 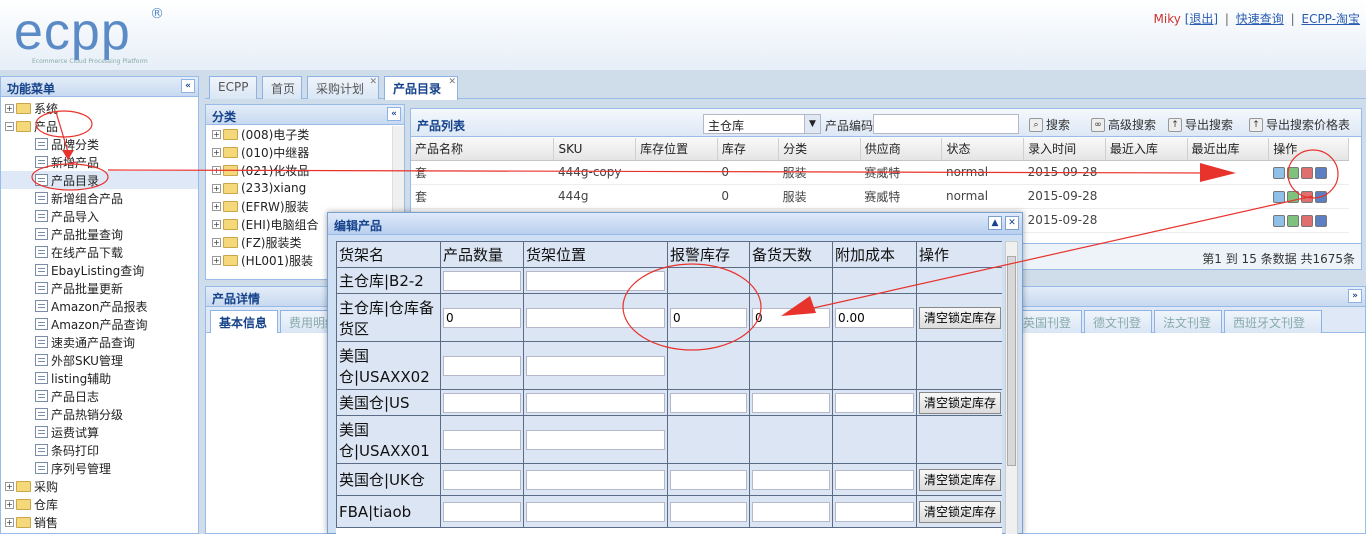 What do you see at coordinates (99, 162) in the screenshot?
I see `menu-item: 新增产品` at bounding box center [99, 162].